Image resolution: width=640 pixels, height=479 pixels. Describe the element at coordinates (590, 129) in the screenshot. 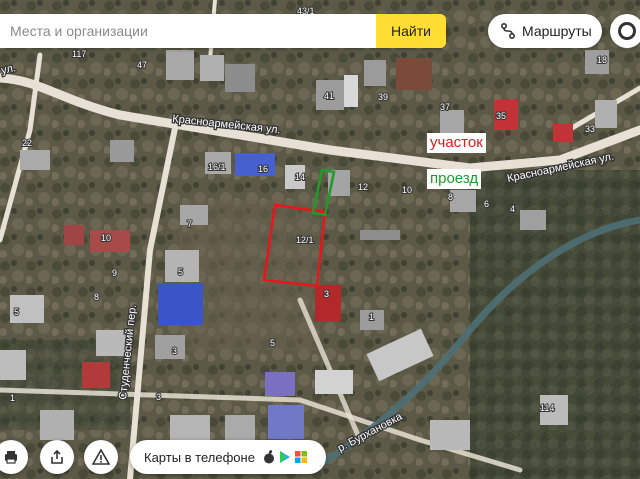

I see `house-number: 33` at that location.